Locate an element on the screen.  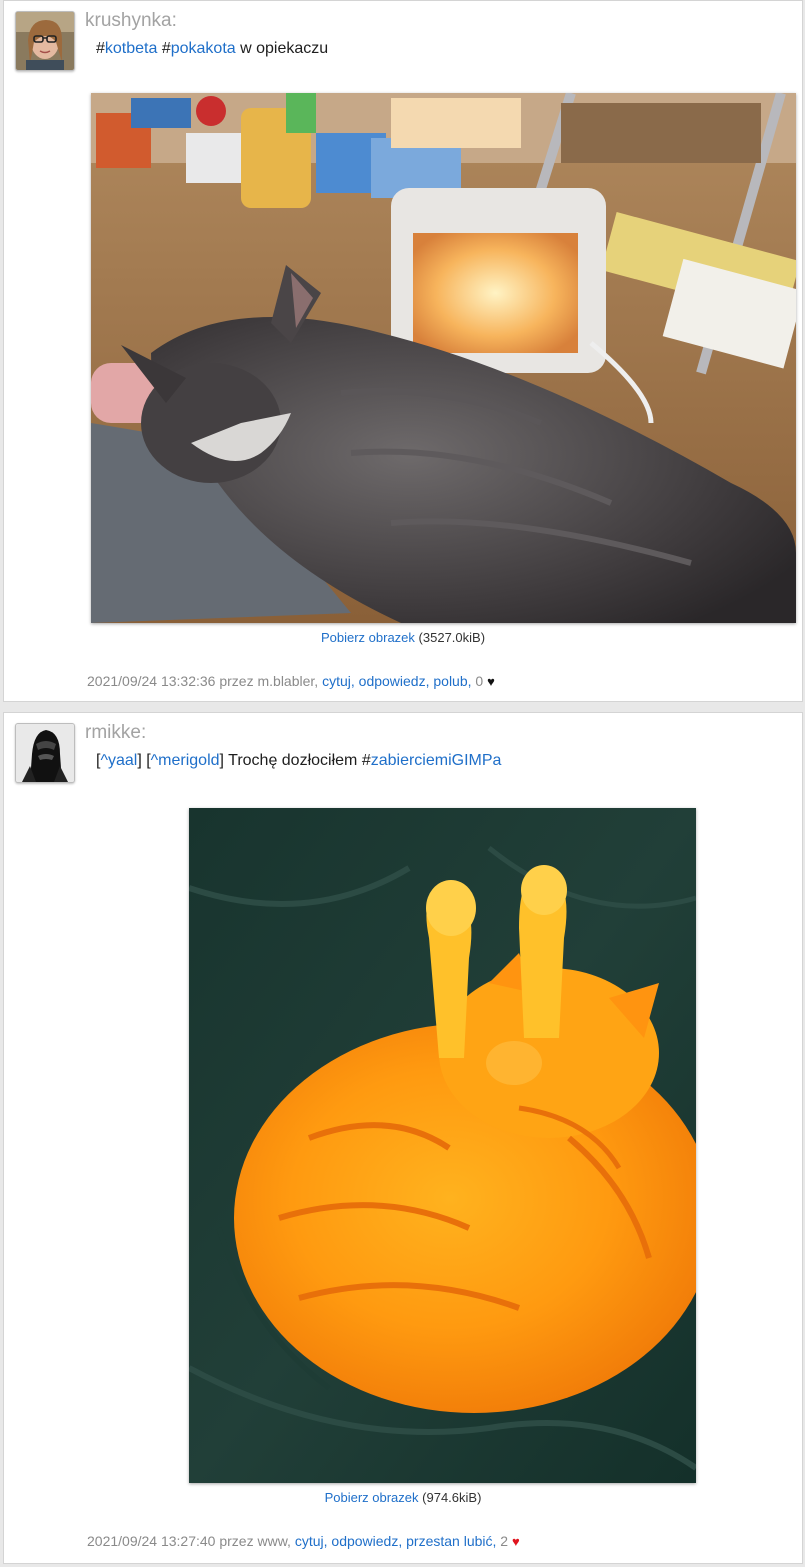
content-text: ] [ is located at coordinates (144, 760).